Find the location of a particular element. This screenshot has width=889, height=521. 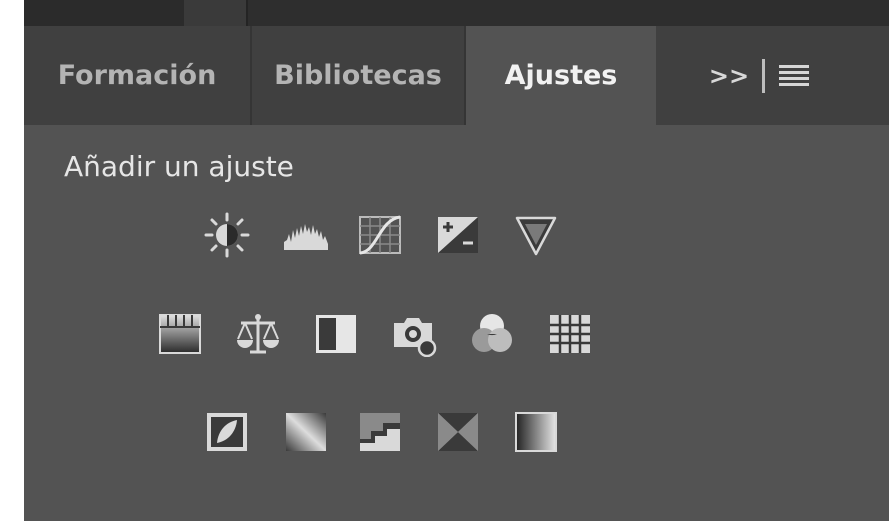

vibrance-icon is located at coordinates (536, 235).